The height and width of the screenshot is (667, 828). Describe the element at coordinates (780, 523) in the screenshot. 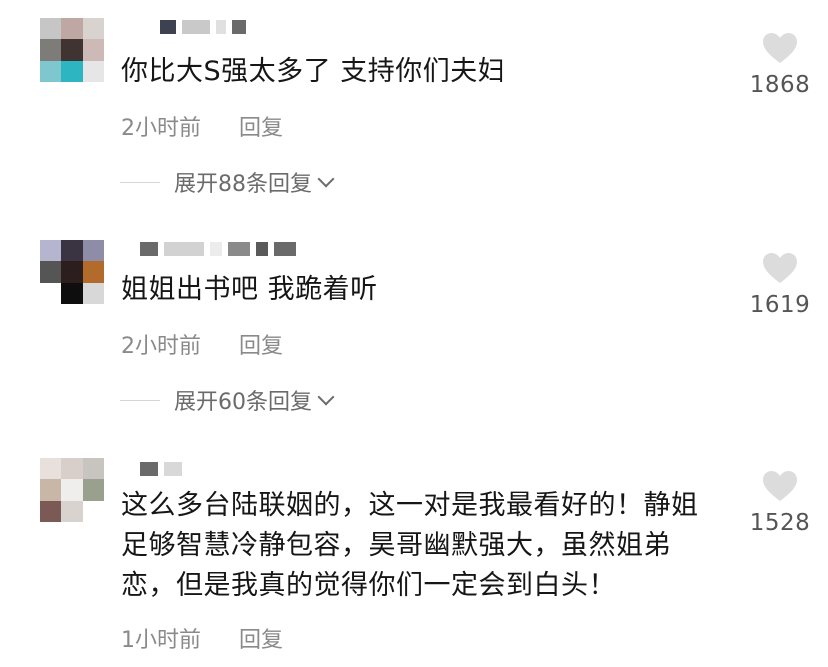

I see `like-count: 1528` at that location.